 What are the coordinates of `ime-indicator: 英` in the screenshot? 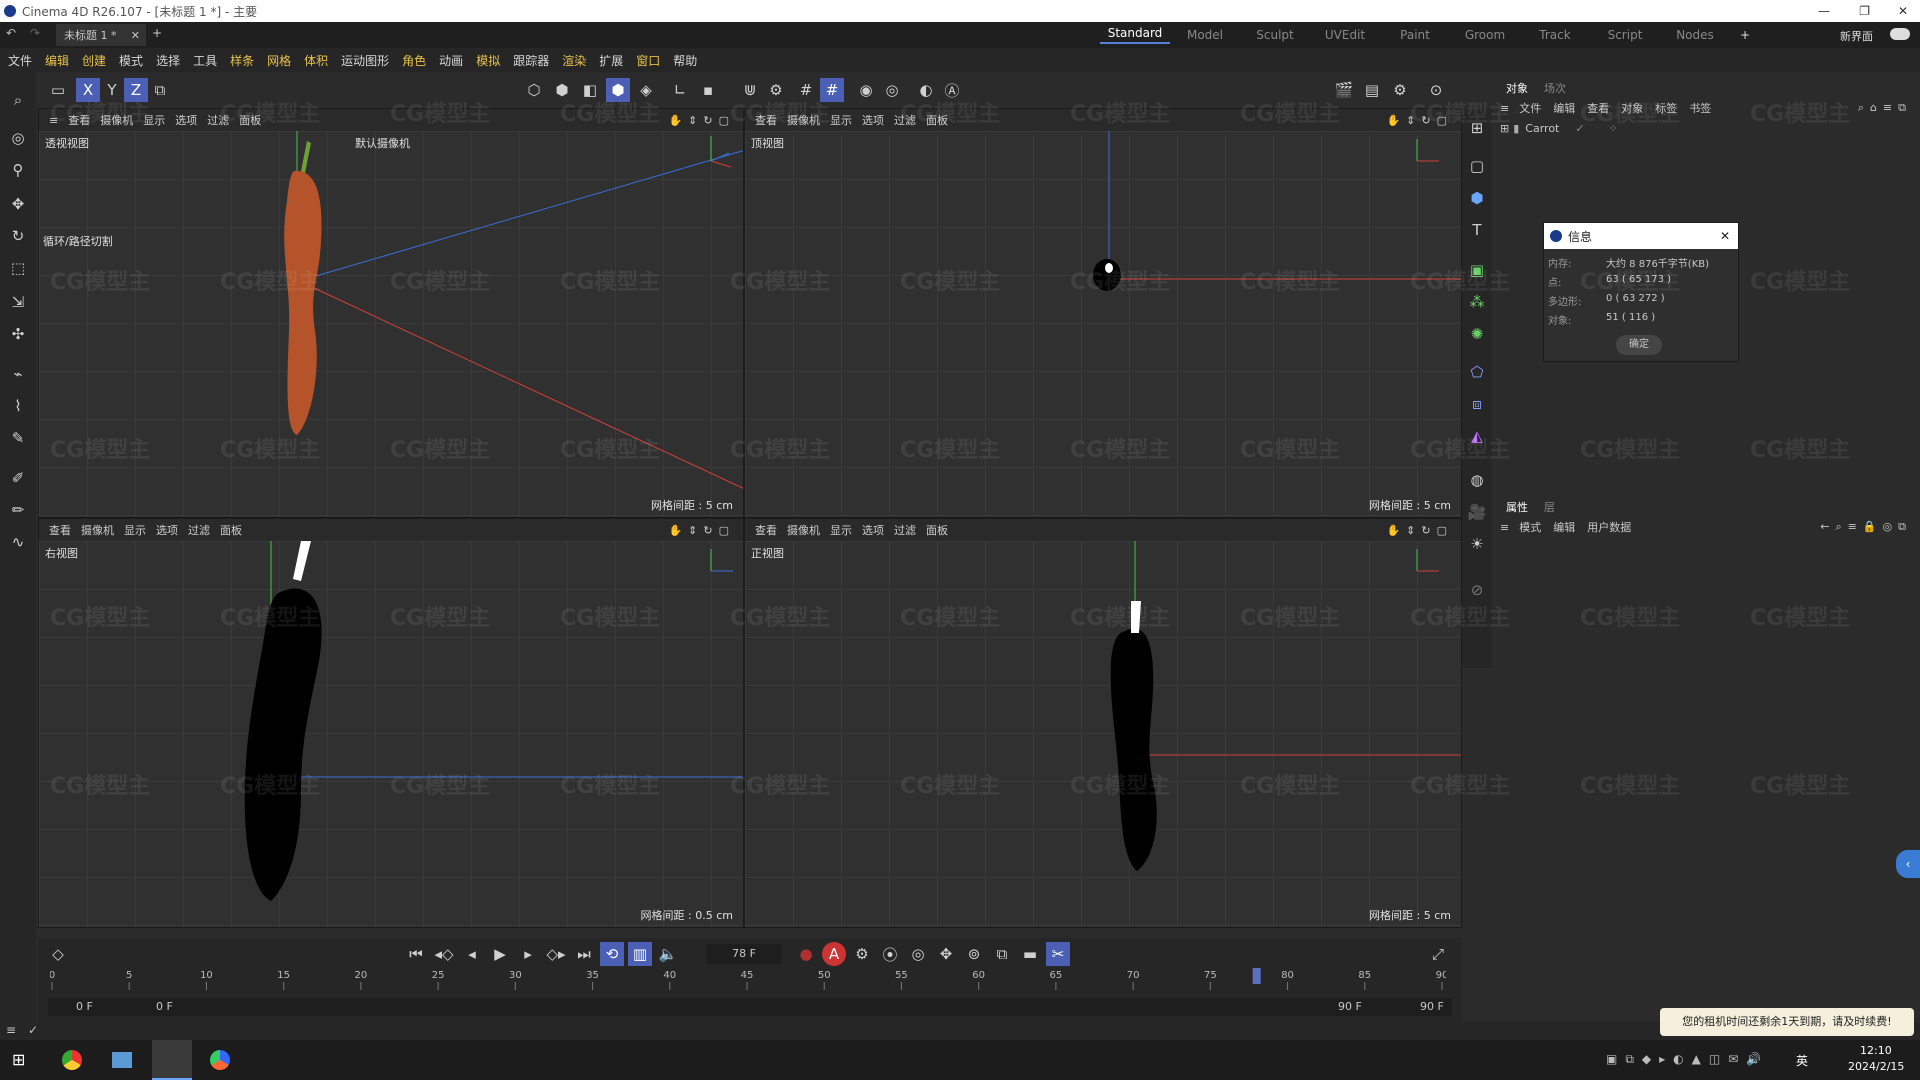 It's located at (1802, 1060).